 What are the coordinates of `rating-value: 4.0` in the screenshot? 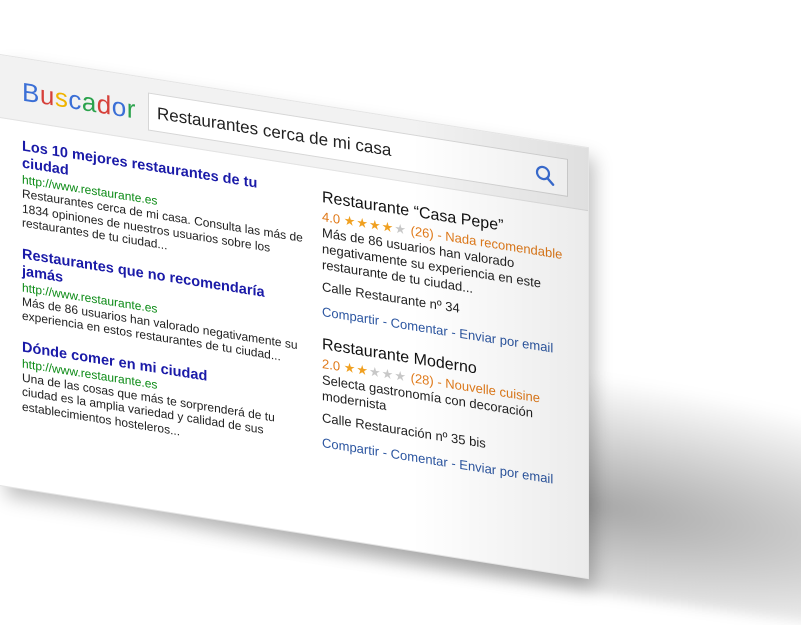 It's located at (331, 217).